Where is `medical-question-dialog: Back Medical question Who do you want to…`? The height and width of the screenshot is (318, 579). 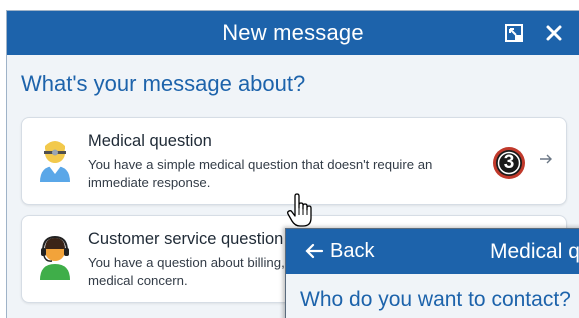
medical-question-dialog: Back Medical question Who do you want to… is located at coordinates (432, 273).